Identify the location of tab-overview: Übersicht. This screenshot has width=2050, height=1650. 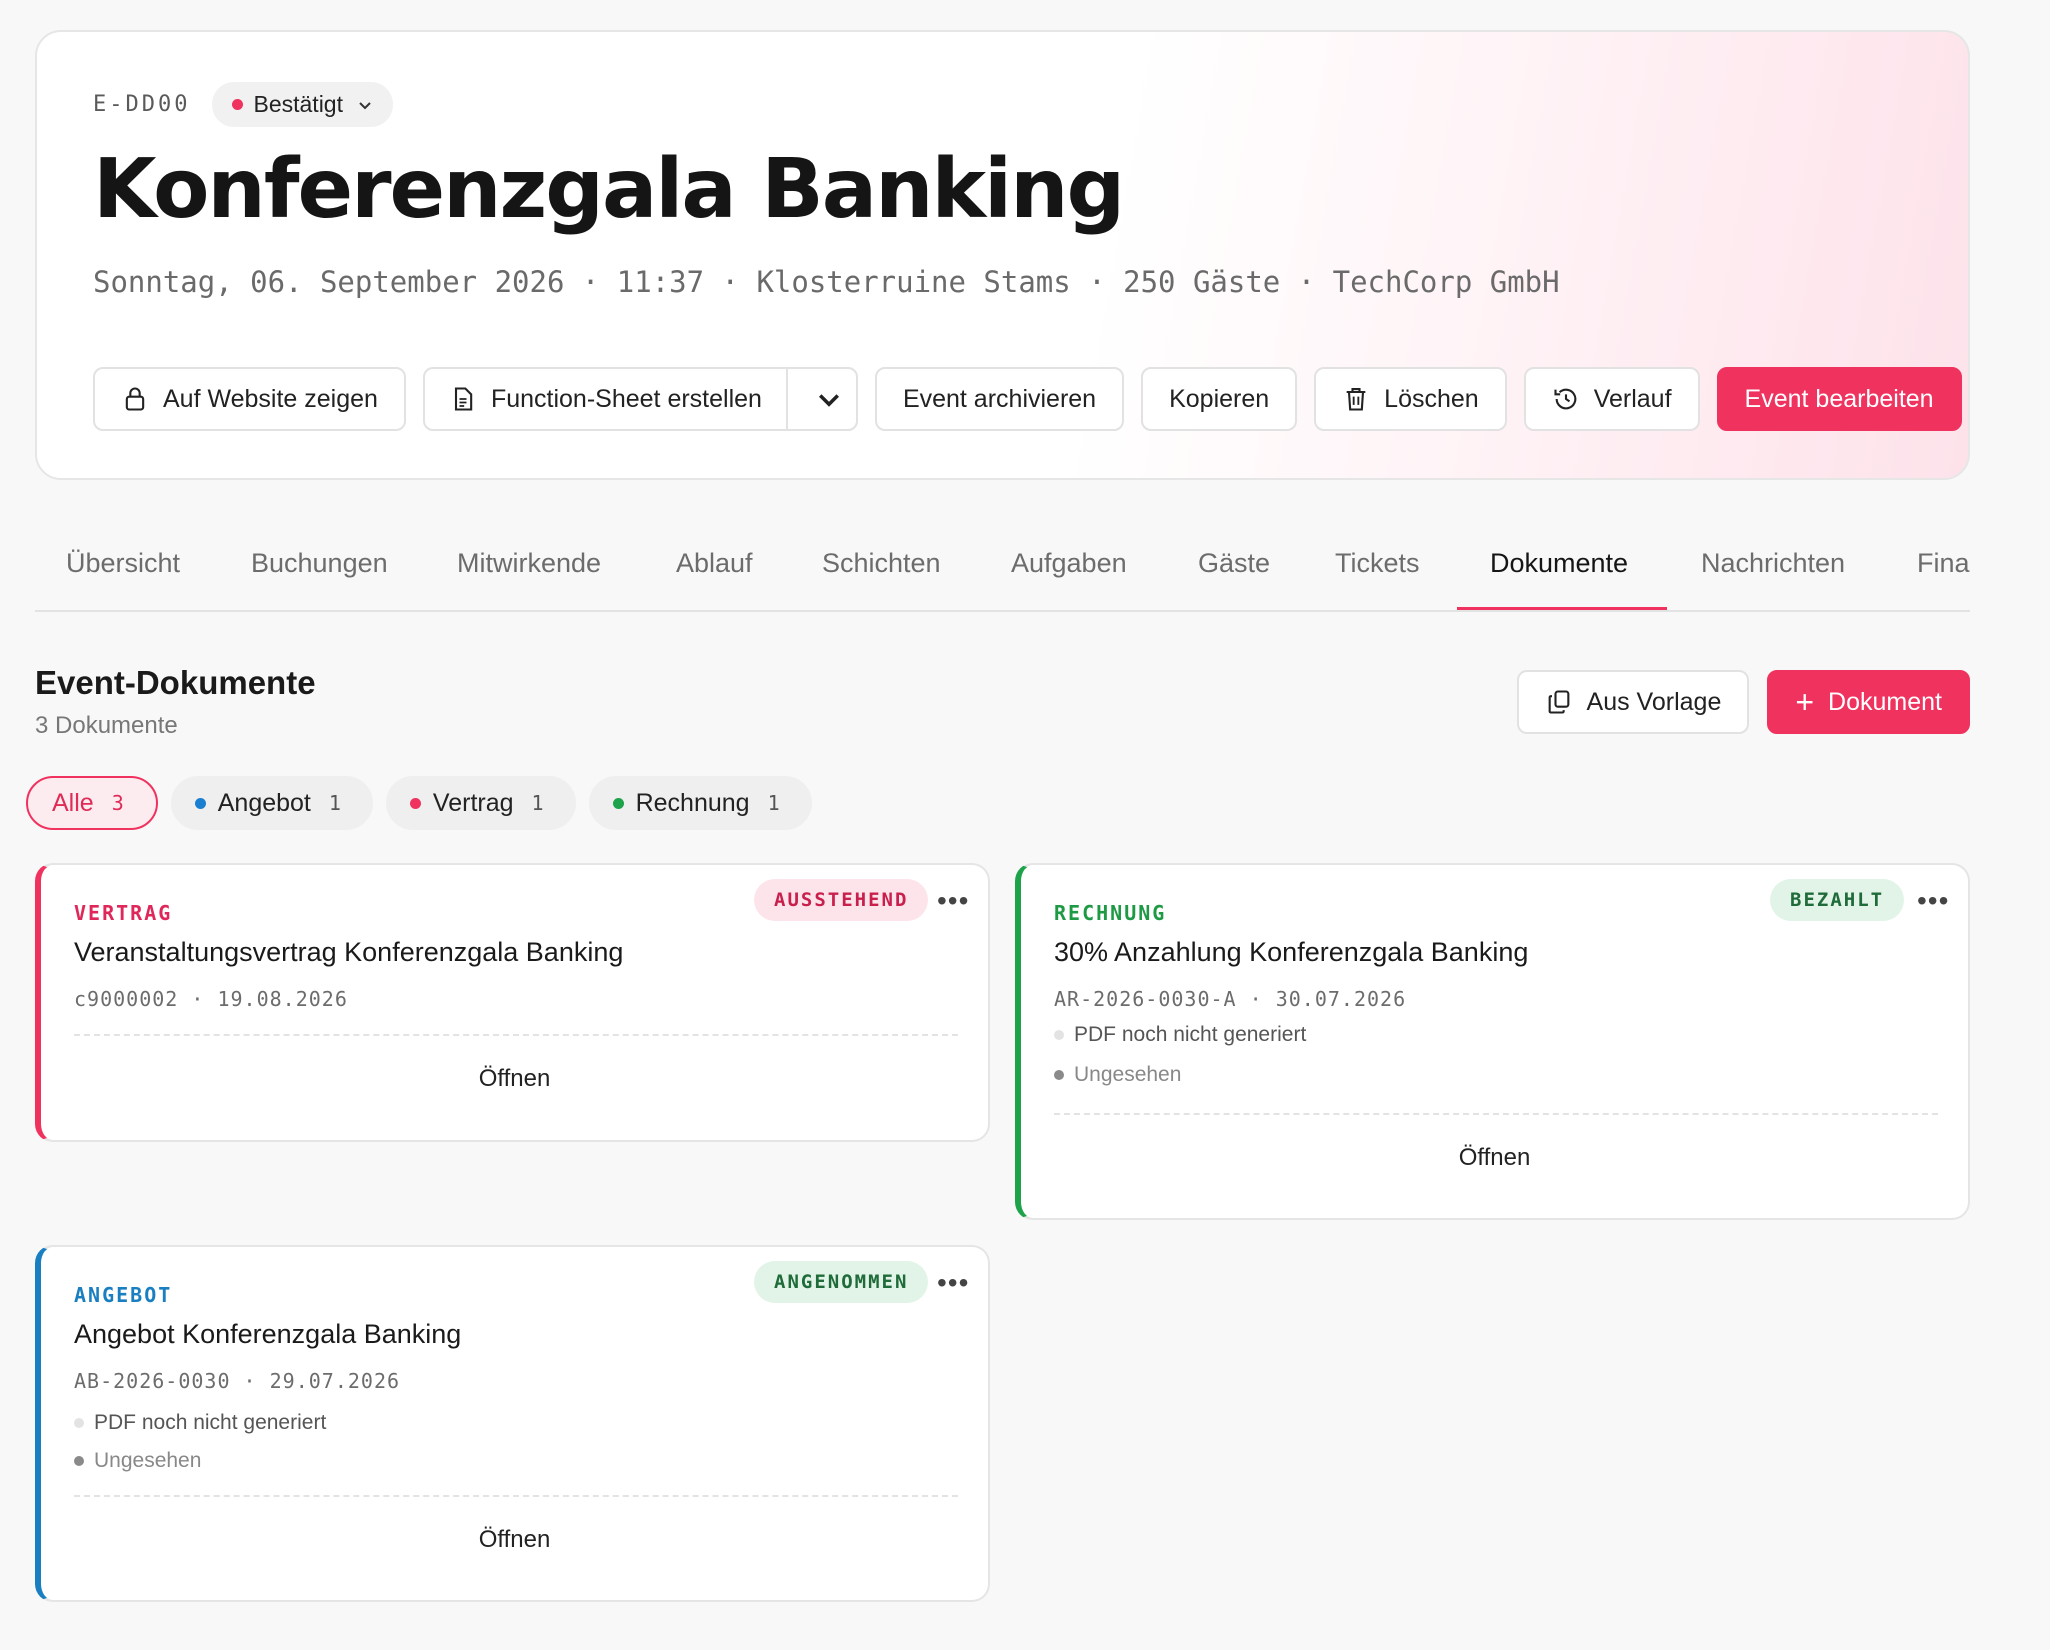
(123, 563).